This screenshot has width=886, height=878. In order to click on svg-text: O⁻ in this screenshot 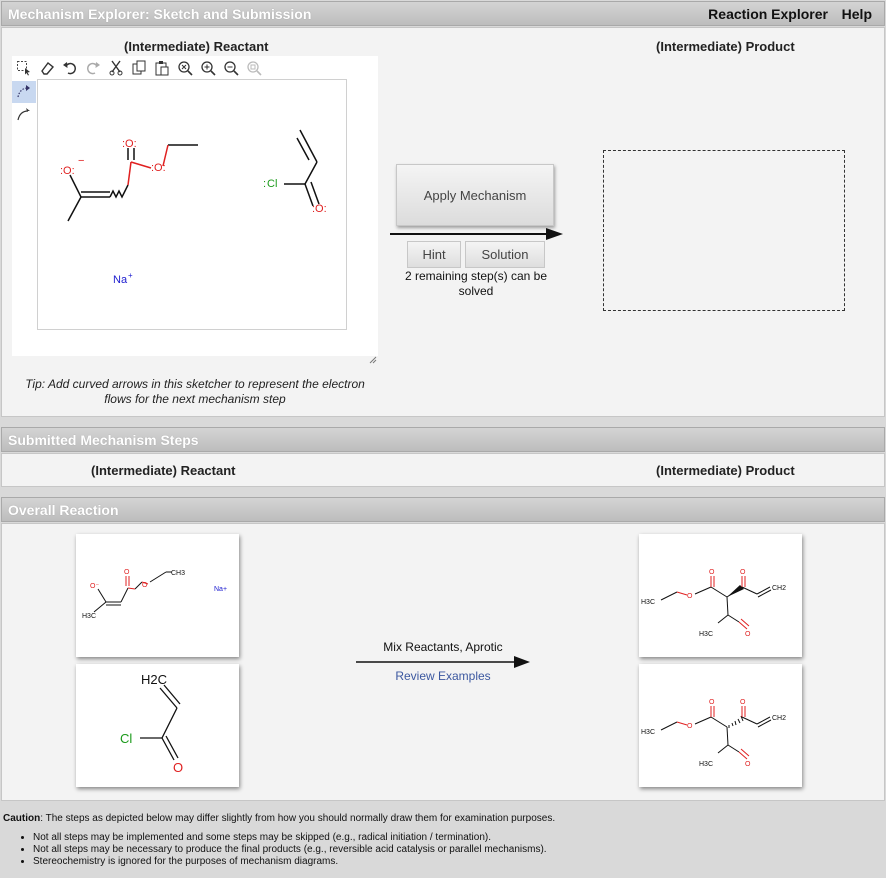, I will do `click(94, 586)`.